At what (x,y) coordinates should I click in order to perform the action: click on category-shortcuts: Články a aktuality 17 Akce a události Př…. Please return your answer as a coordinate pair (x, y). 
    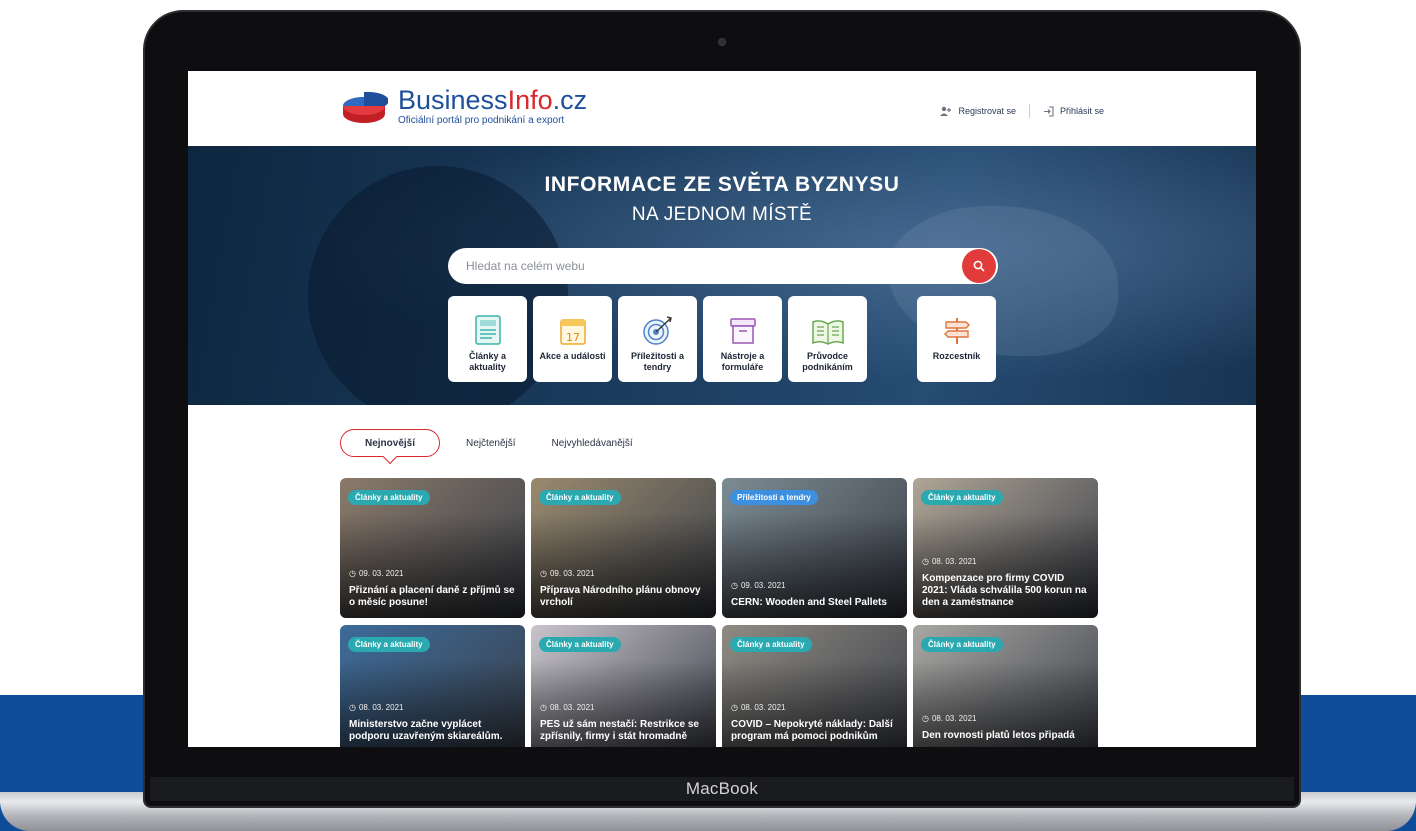
    Looking at the image, I should click on (723, 339).